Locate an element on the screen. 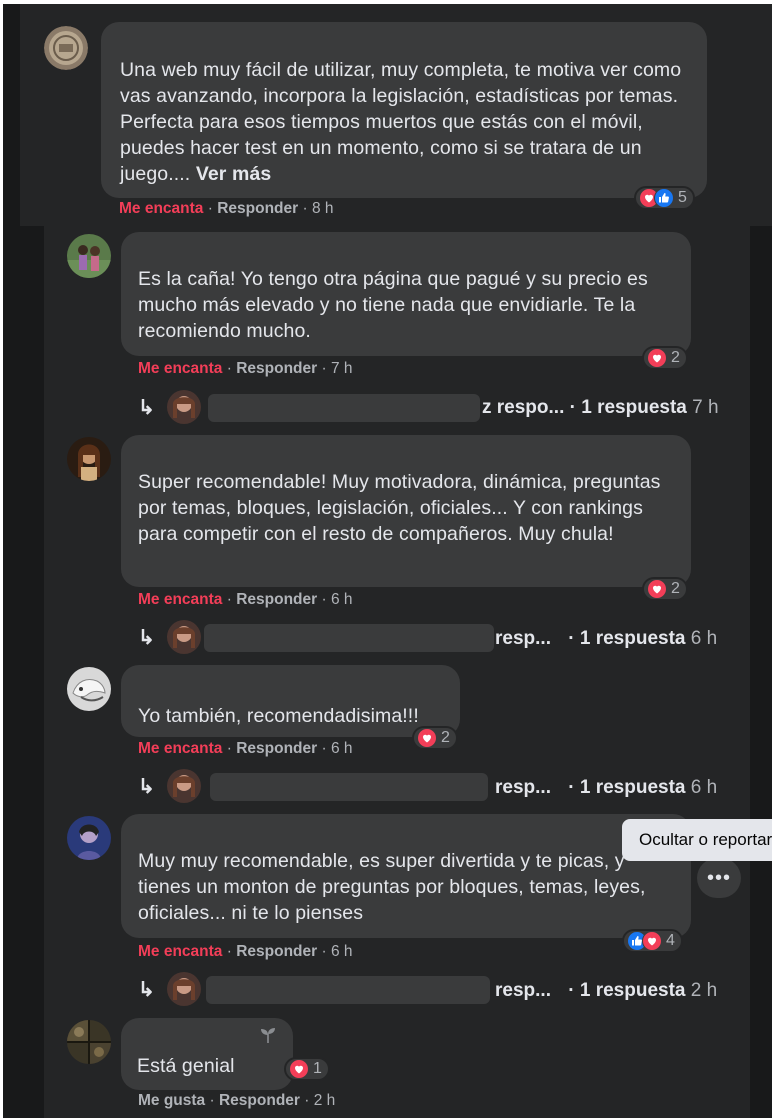  hide-or-report-tooltip: Ocultar o reportar is located at coordinates (697, 840).